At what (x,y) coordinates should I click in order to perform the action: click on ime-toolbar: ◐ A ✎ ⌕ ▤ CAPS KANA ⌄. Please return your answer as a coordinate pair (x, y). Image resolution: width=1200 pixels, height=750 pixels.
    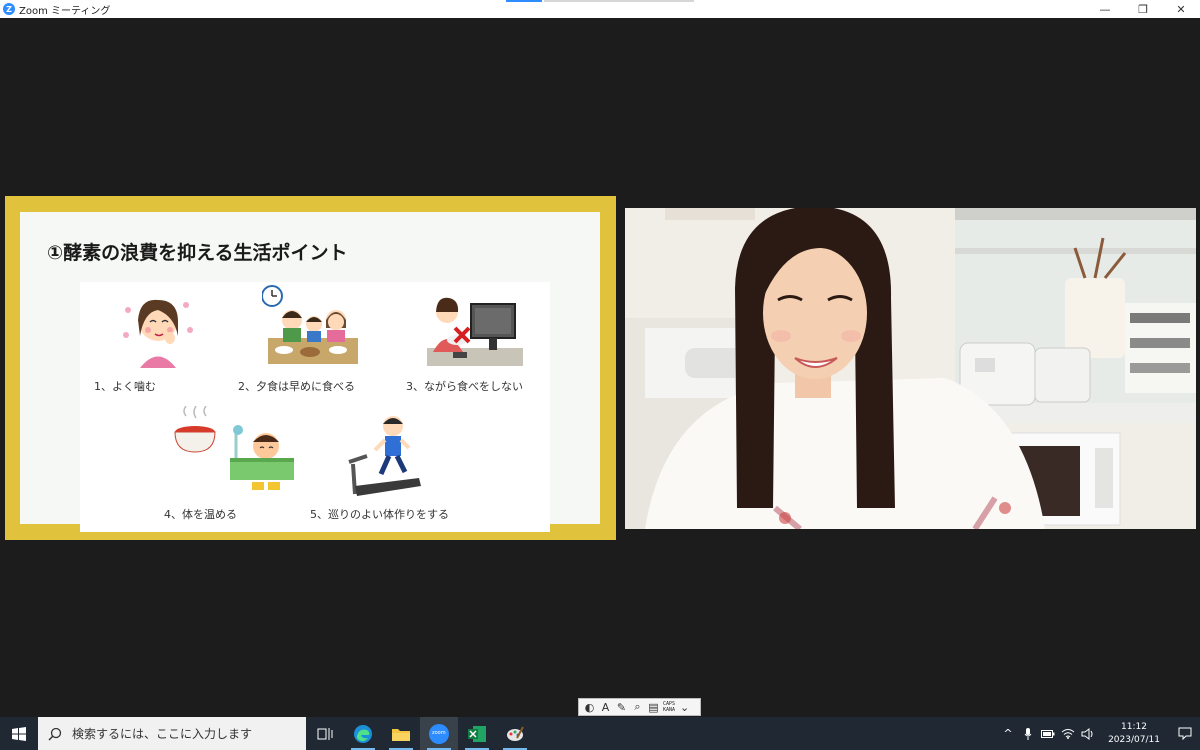
    Looking at the image, I should click on (639, 707).